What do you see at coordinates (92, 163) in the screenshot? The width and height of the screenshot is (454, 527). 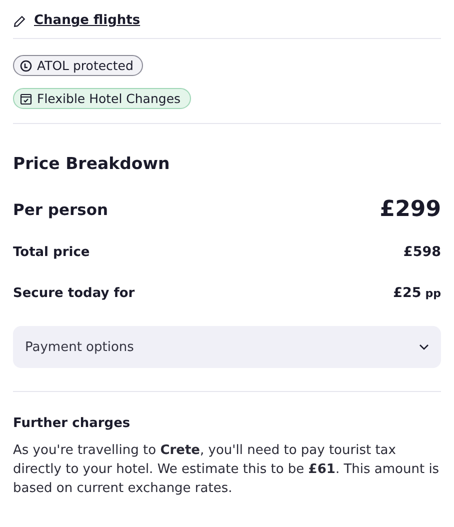 I see `section-title: Price Breakdown` at bounding box center [92, 163].